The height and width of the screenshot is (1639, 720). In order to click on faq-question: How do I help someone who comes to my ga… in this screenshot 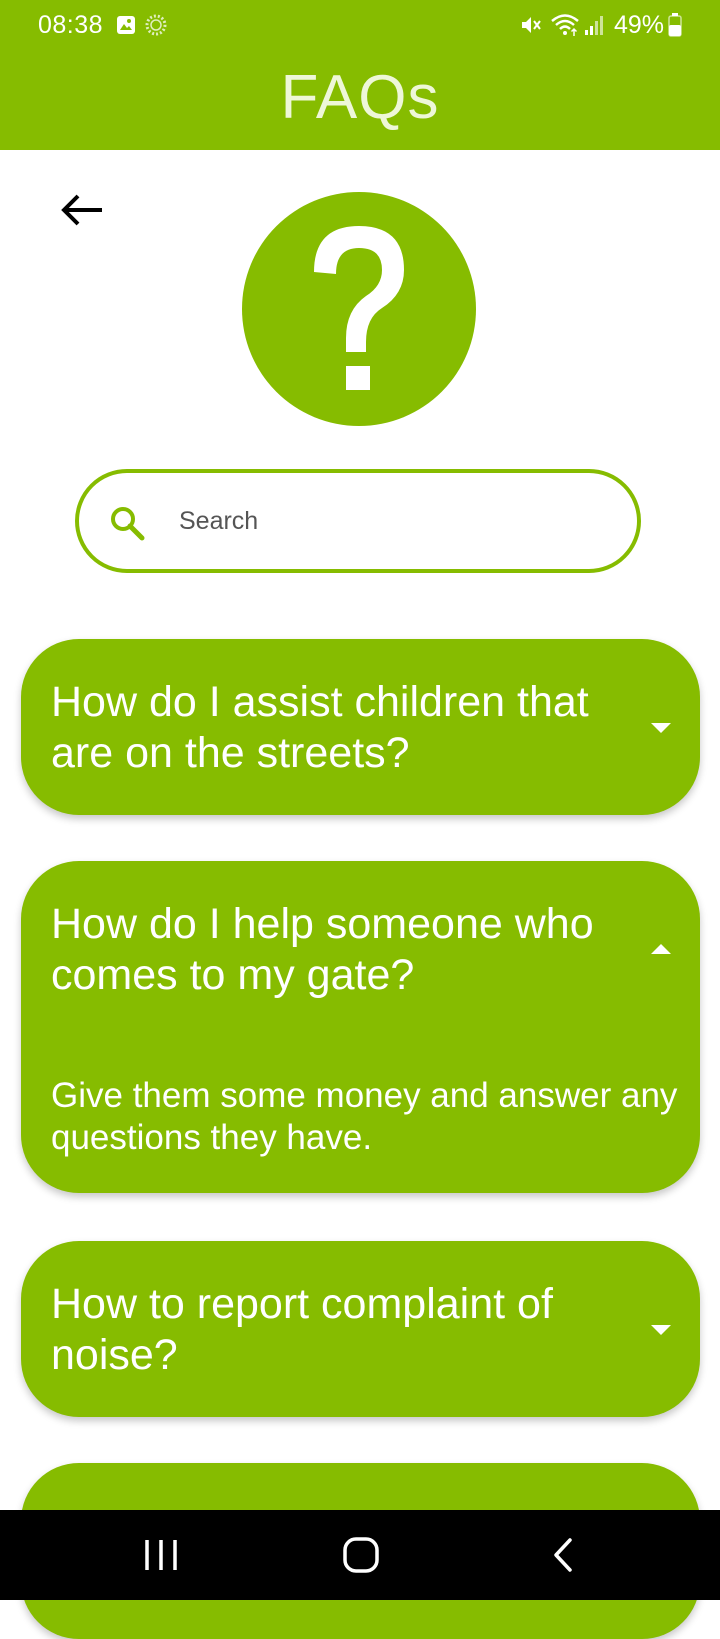, I will do `click(322, 949)`.